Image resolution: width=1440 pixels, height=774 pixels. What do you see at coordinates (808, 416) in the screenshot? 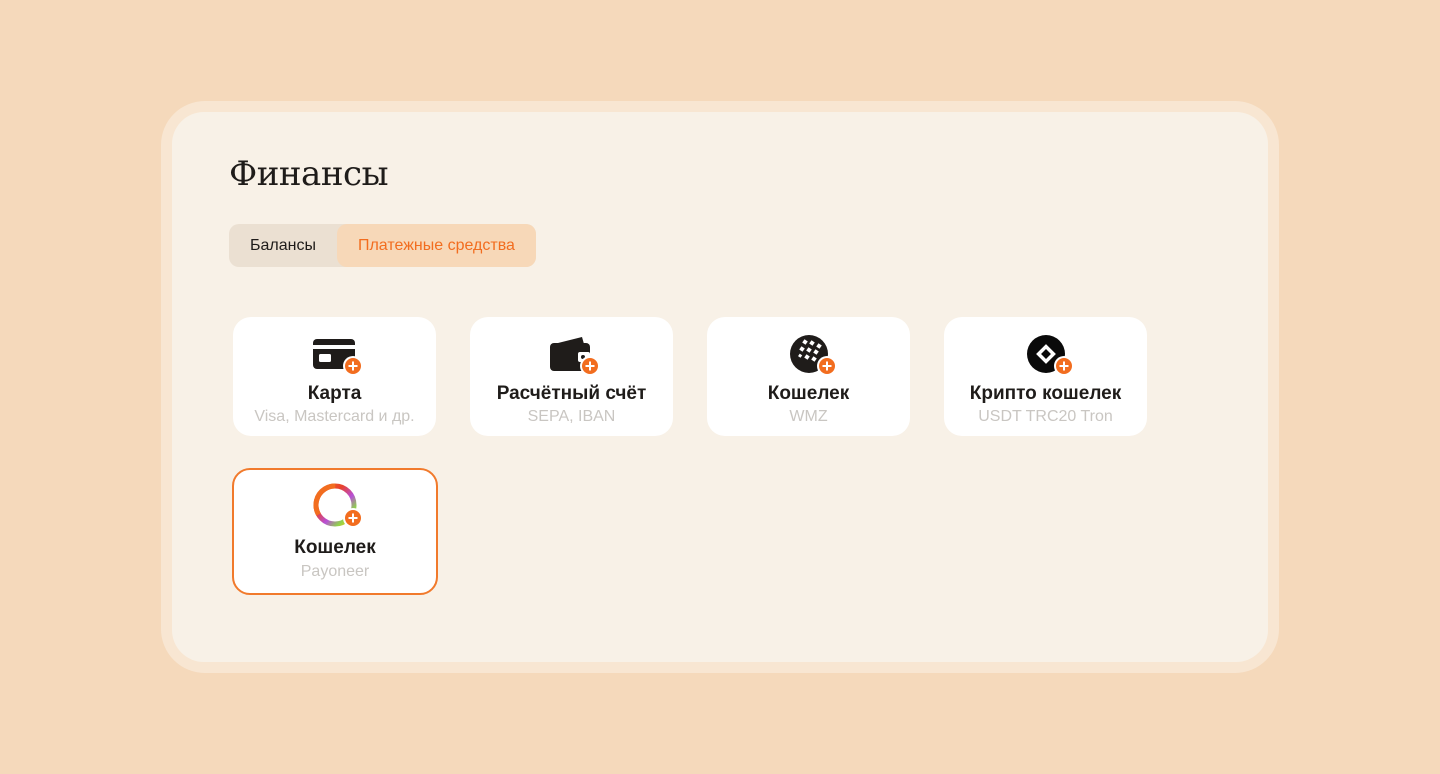
I see `method-subtitle: WMZ` at bounding box center [808, 416].